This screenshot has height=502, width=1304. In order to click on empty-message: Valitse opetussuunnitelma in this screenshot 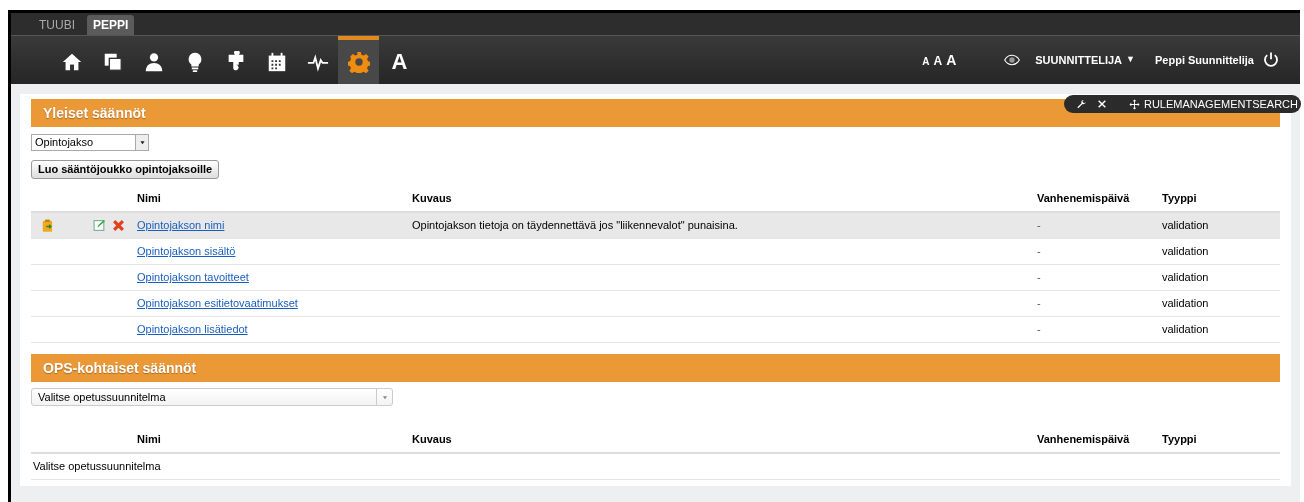, I will do `click(97, 467)`.